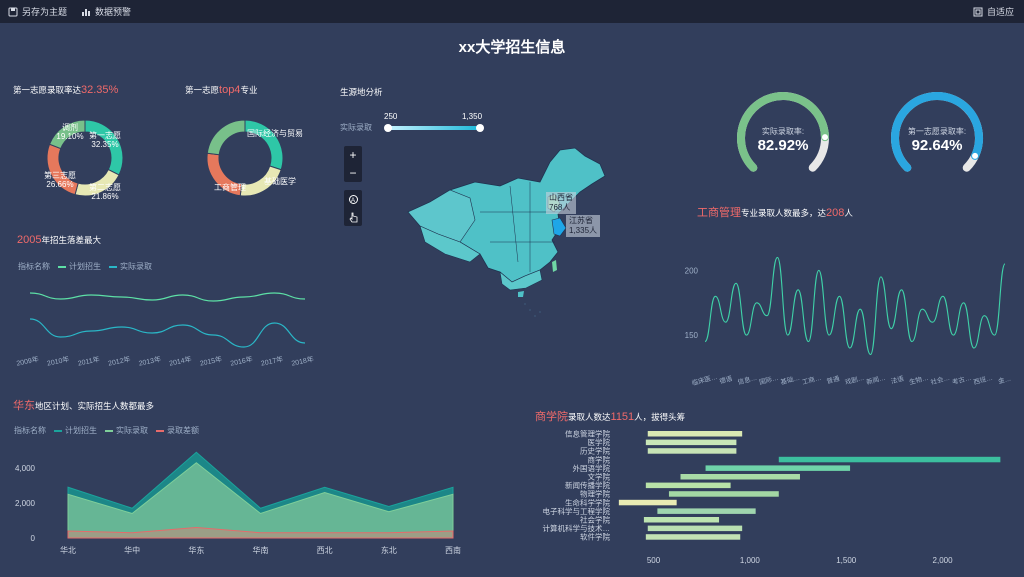 The image size is (1024, 577). What do you see at coordinates (353, 173) in the screenshot?
I see `zoom-out-button: −` at bounding box center [353, 173].